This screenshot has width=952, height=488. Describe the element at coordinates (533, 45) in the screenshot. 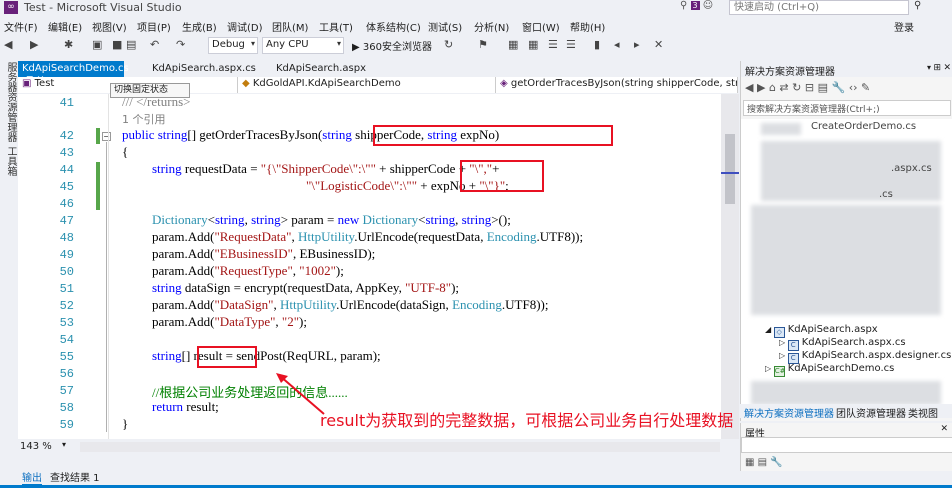

I see `toolbar-misc-icon-2: ▦` at that location.